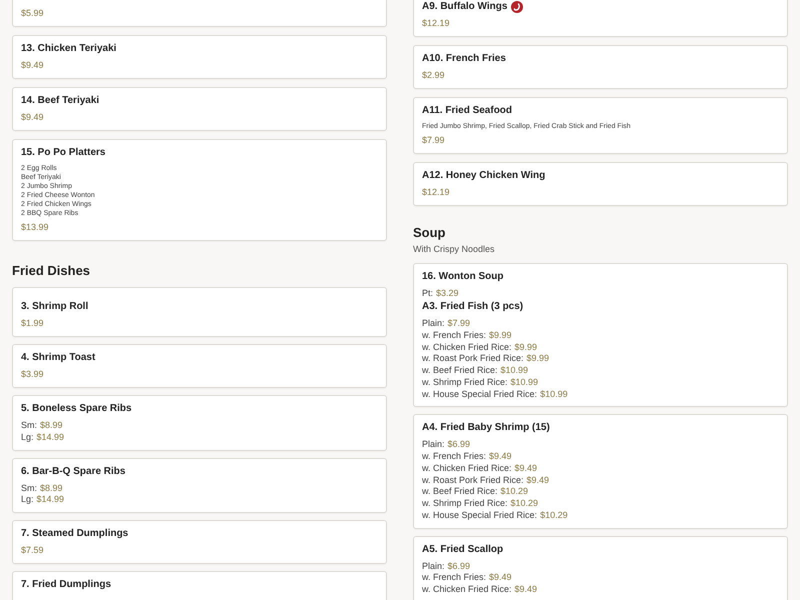 This screenshot has width=800, height=600. Describe the element at coordinates (60, 101) in the screenshot. I see `item-title: 14. Beef Teriyaki` at that location.